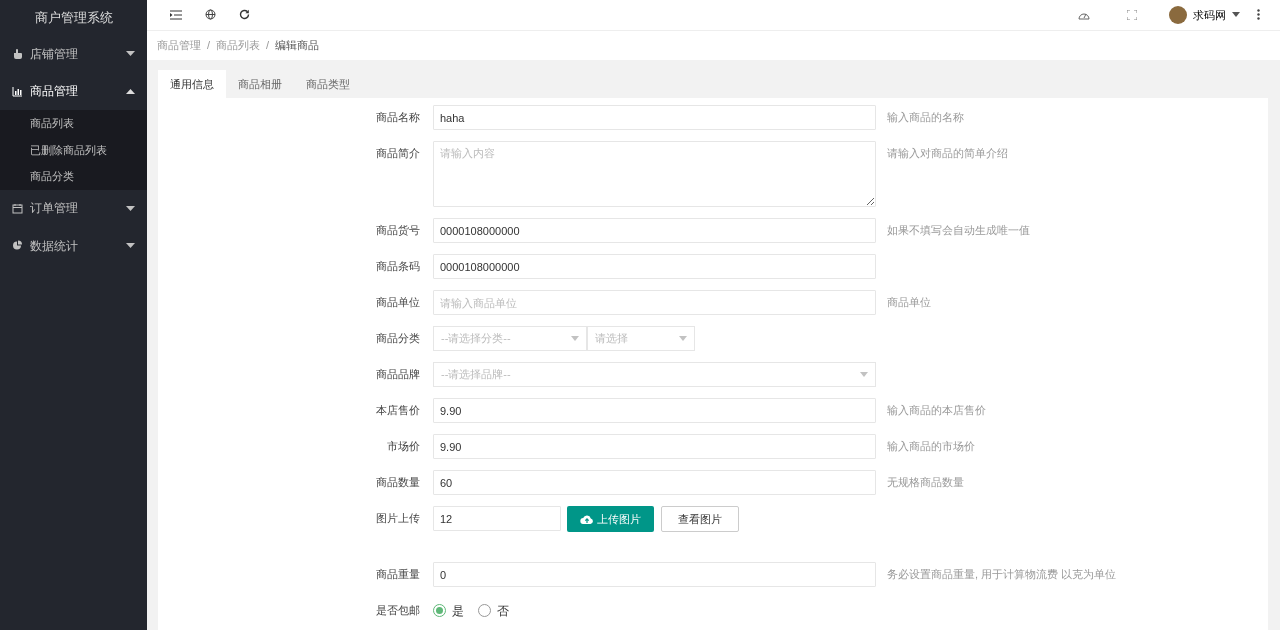  Describe the element at coordinates (610, 519) in the screenshot. I see `upload-button: 上传图片` at that location.